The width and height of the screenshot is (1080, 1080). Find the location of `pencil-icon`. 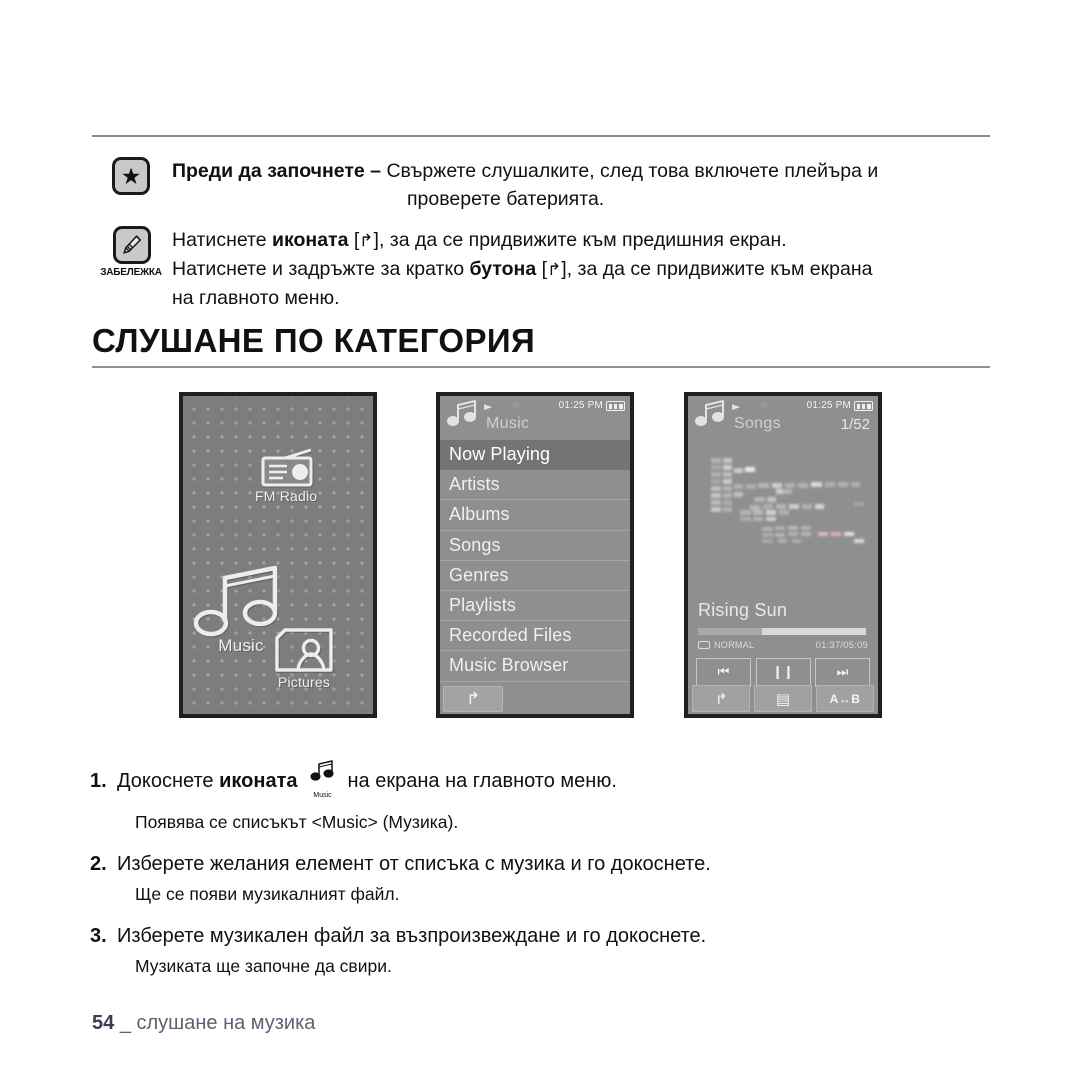

pencil-icon is located at coordinates (132, 245).